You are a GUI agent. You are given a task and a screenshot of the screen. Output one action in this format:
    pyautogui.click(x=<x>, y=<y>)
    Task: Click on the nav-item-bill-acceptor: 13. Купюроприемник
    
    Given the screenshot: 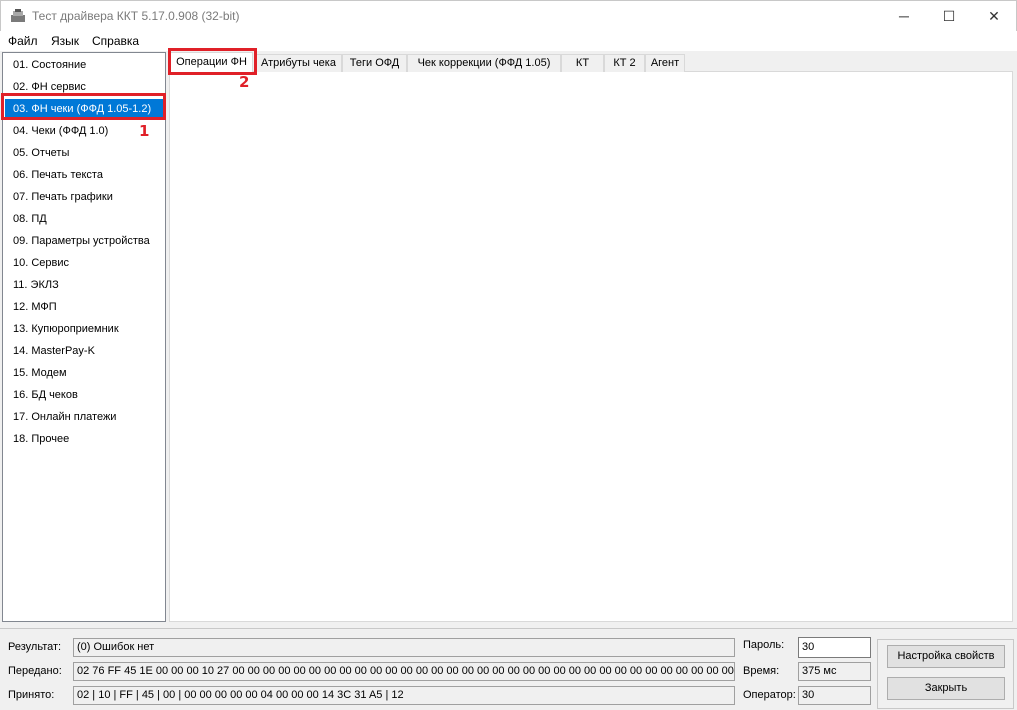 What is the action you would take?
    pyautogui.click(x=84, y=329)
    